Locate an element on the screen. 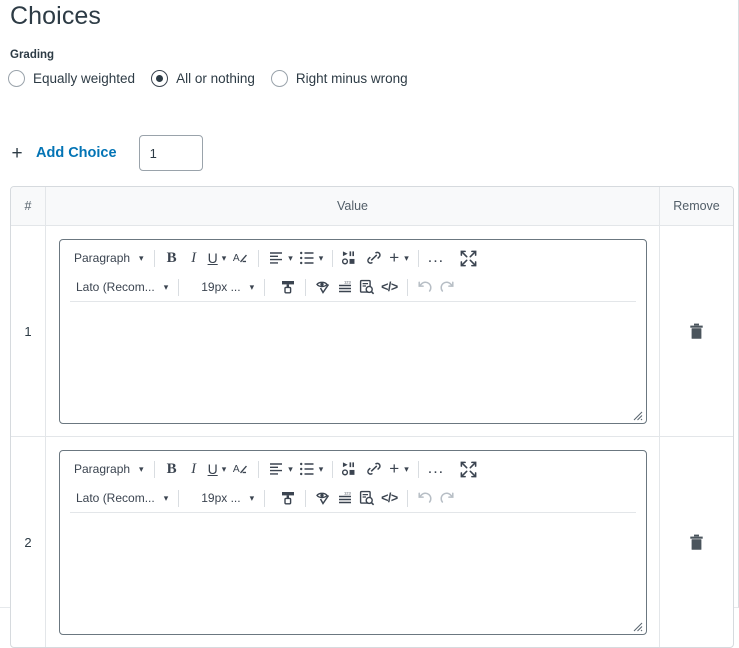 The height and width of the screenshot is (648, 739). undo-icon is located at coordinates (425, 497).